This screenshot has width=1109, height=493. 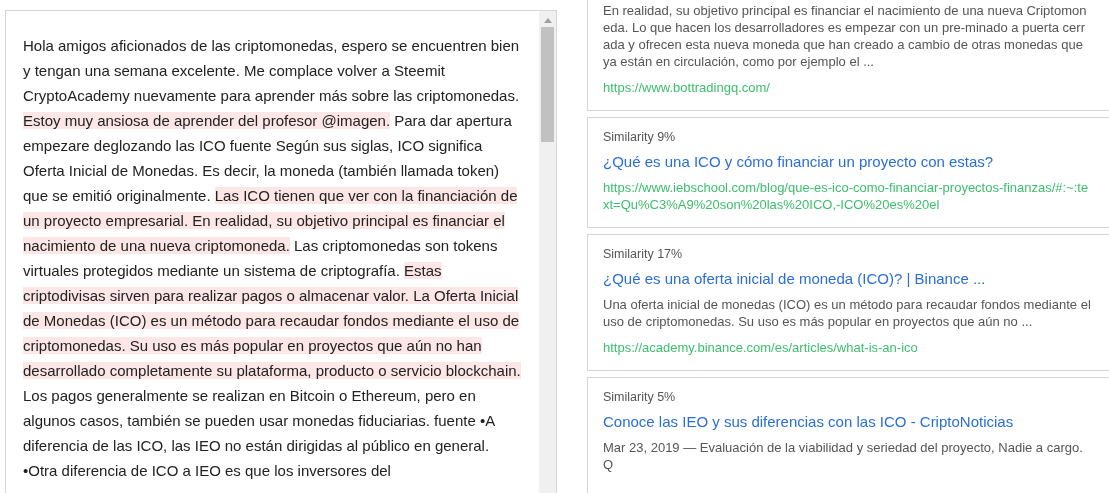 What do you see at coordinates (640, 397) in the screenshot?
I see `similarity-label: Similarity 5%` at bounding box center [640, 397].